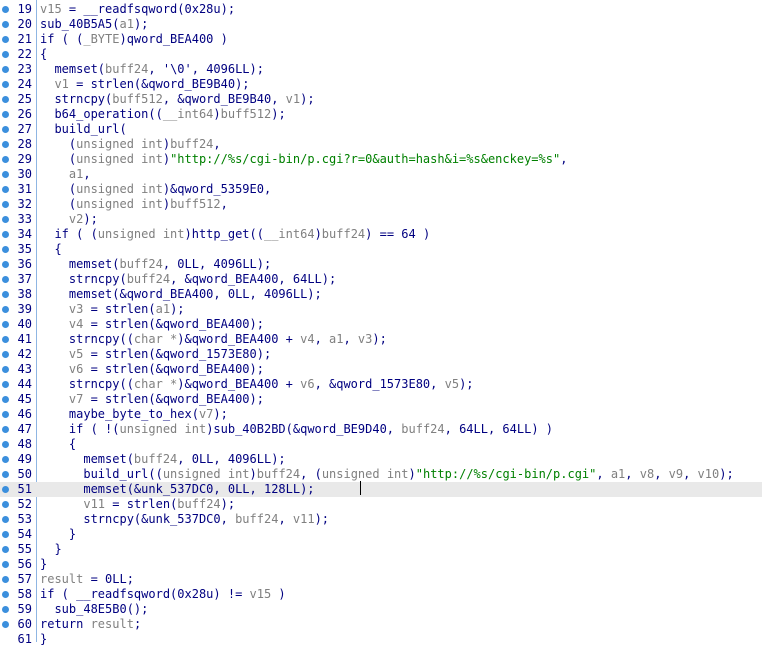 The width and height of the screenshot is (762, 647). Describe the element at coordinates (87, 579) in the screenshot. I see `code-text: result = 0LL;` at that location.